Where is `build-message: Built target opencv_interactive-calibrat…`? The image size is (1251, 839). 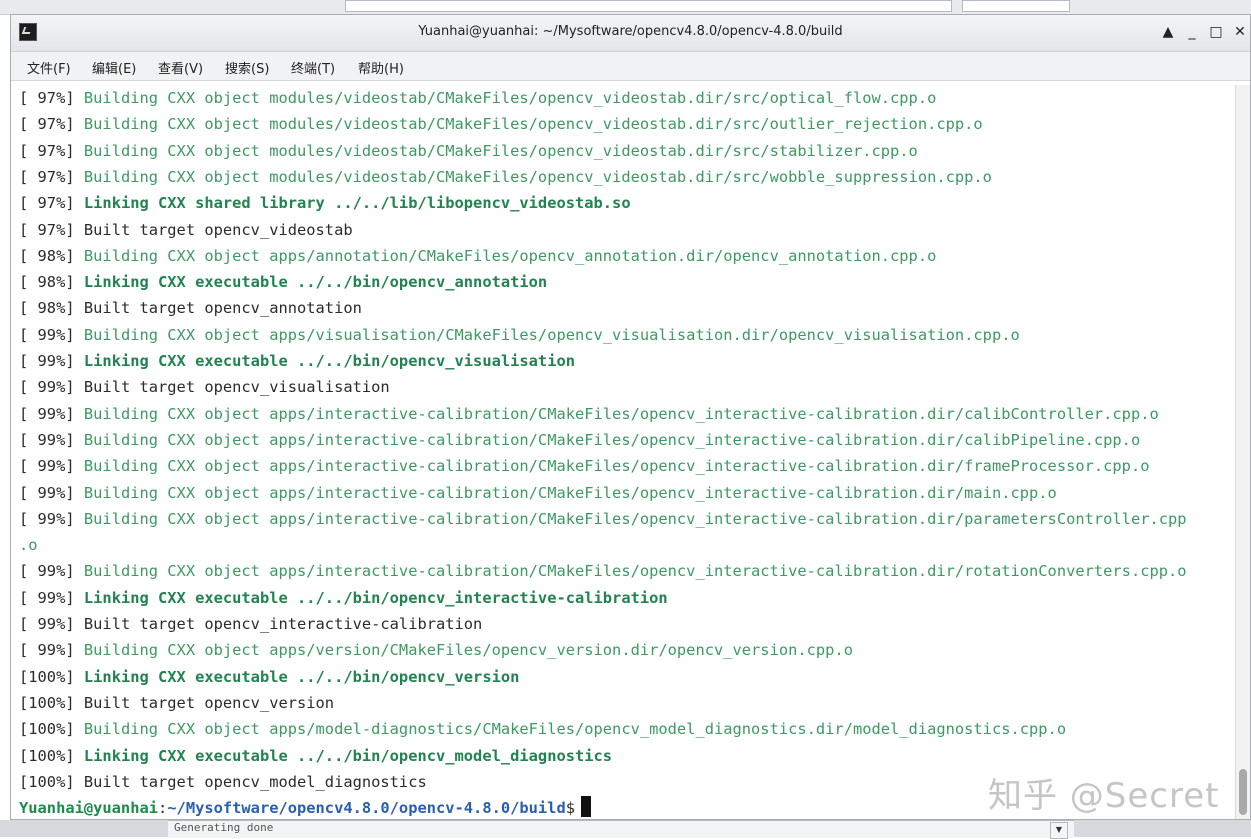
build-message: Built target opencv_interactive-calibrat… is located at coordinates (283, 624).